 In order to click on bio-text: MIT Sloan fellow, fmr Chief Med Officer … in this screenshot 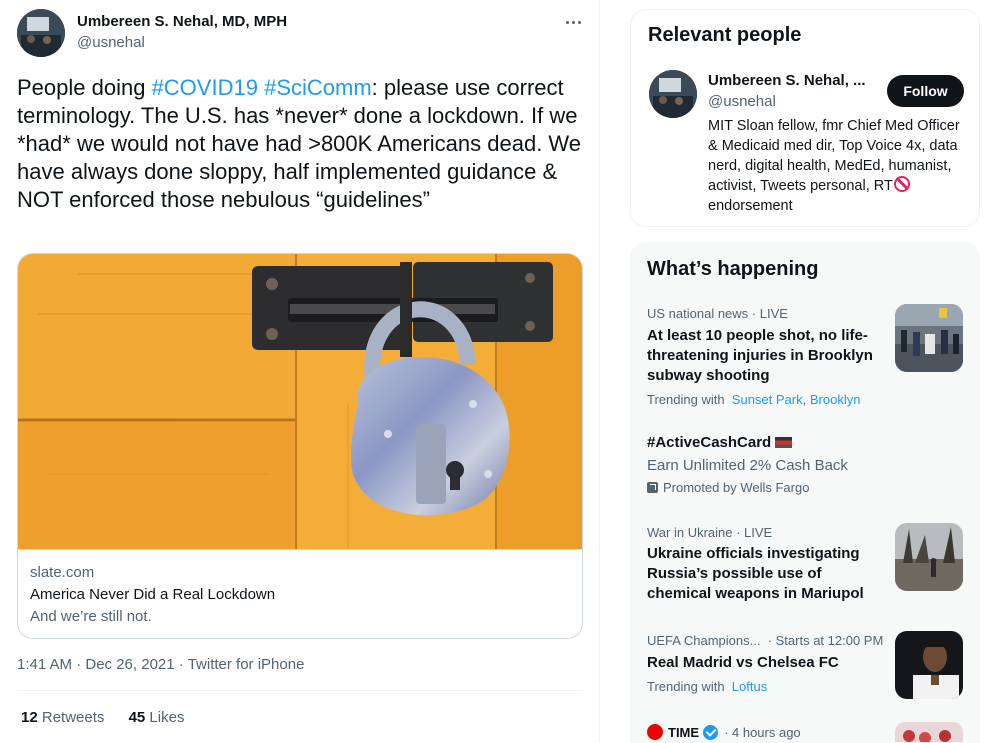, I will do `click(834, 156)`.